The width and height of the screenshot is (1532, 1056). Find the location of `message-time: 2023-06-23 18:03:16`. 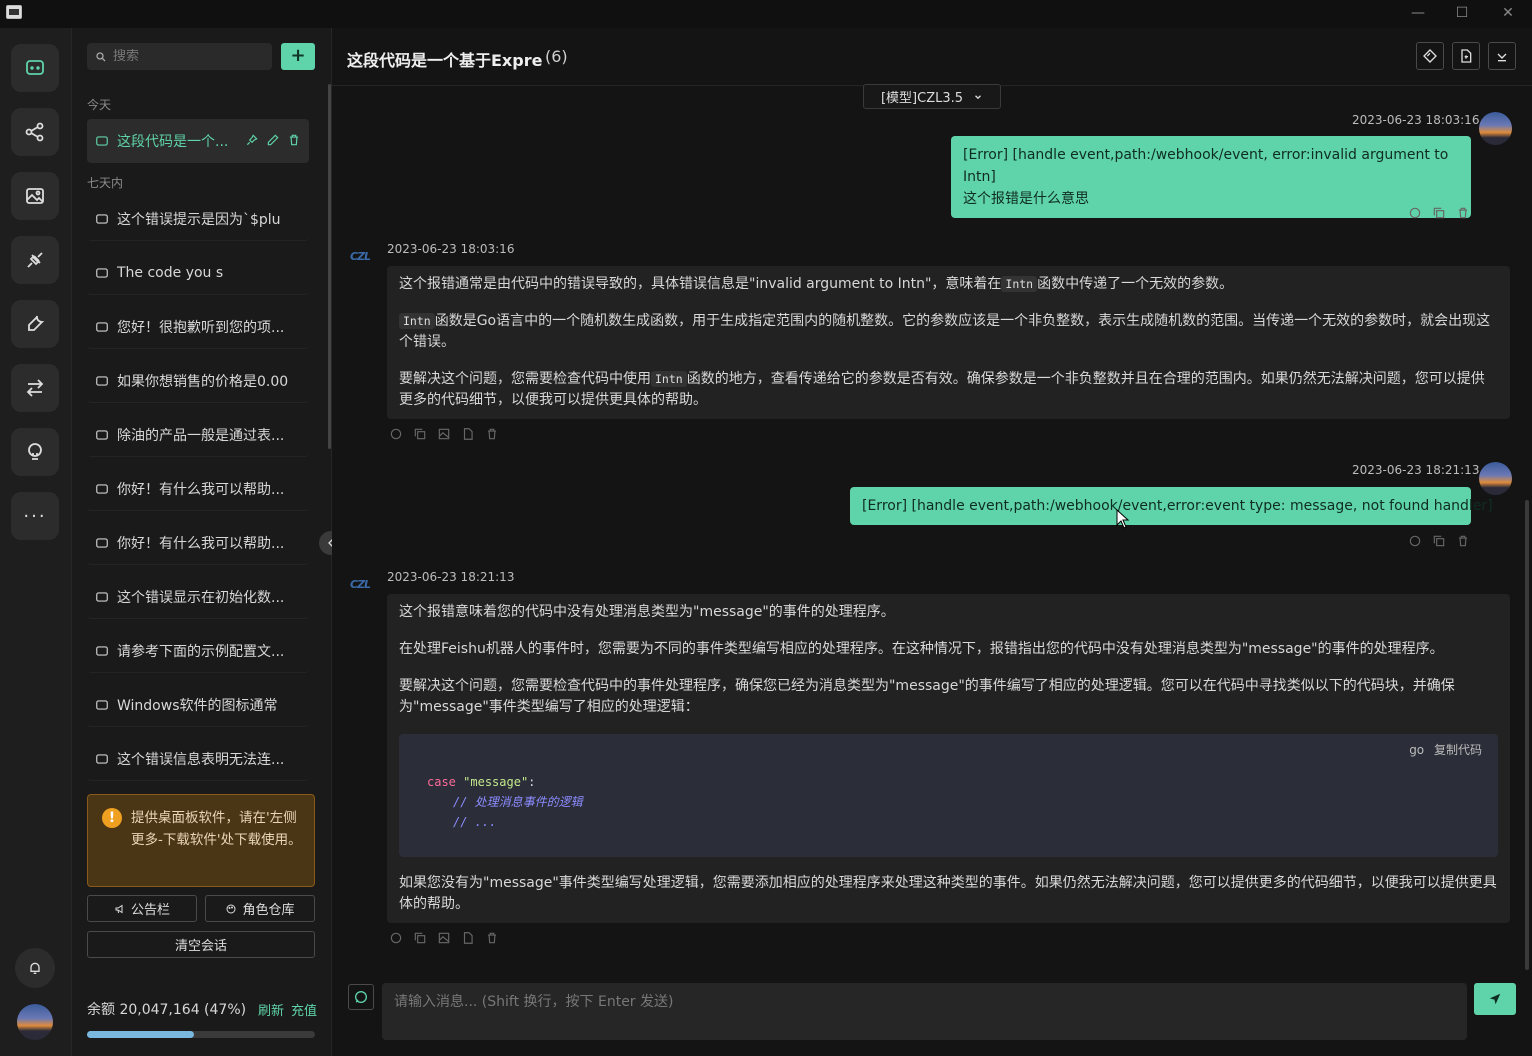

message-time: 2023-06-23 18:03:16 is located at coordinates (451, 249).